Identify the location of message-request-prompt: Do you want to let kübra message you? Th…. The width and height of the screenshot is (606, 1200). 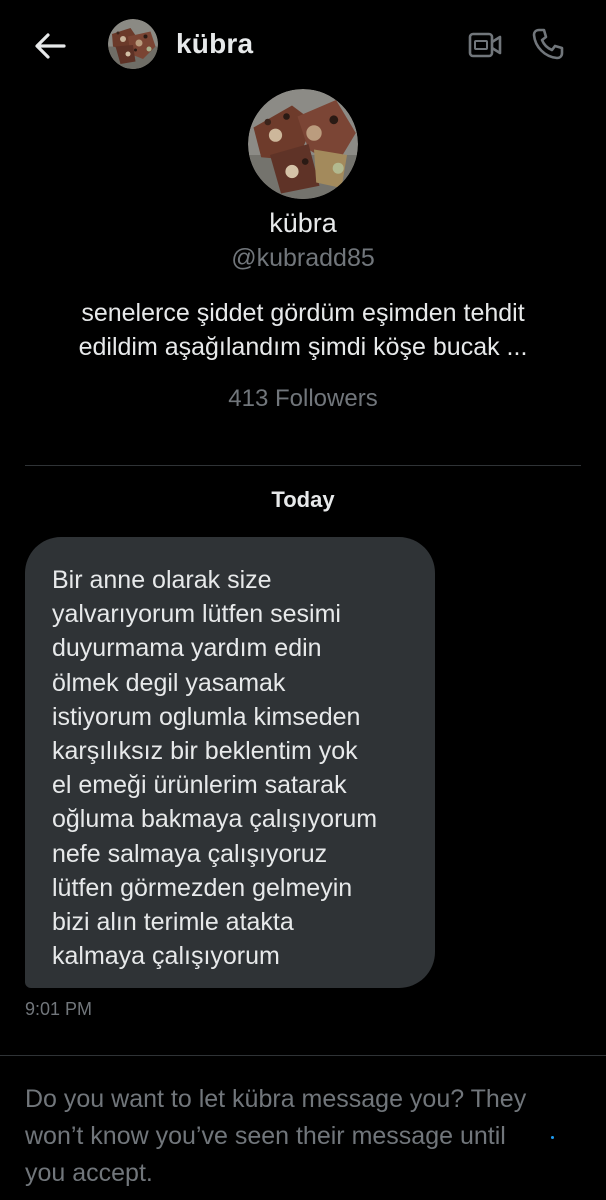
(276, 1136).